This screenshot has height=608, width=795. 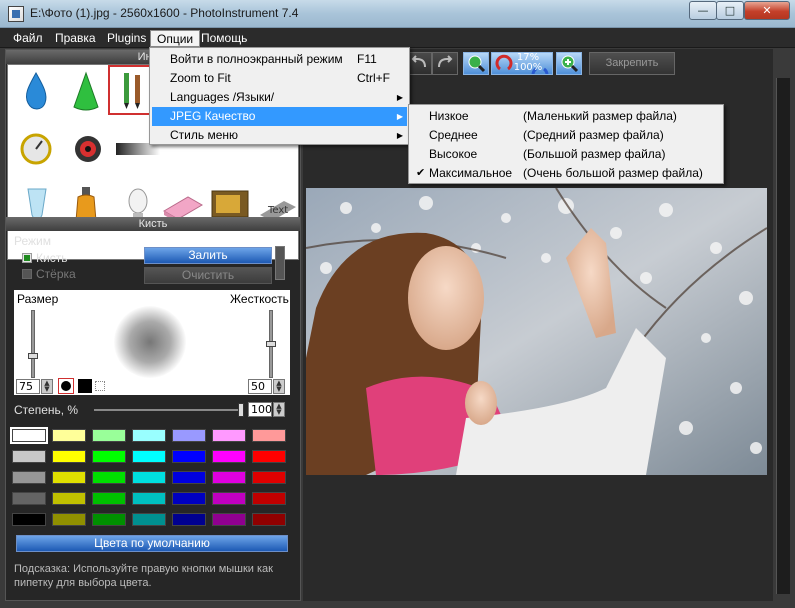 I want to click on menu-item-fullscreen: Войти в полноэкранный режим F11, so click(x=279, y=59).